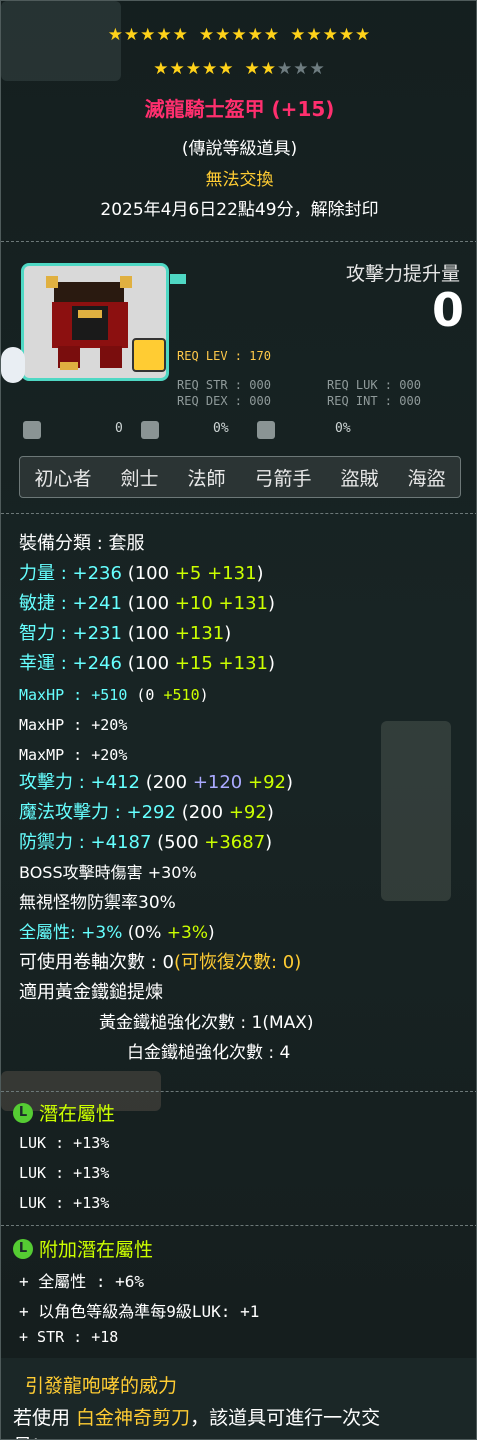  Describe the element at coordinates (239, 210) in the screenshot. I see `unseal-time: 2025年4月6日22點49分，解除封印` at that location.